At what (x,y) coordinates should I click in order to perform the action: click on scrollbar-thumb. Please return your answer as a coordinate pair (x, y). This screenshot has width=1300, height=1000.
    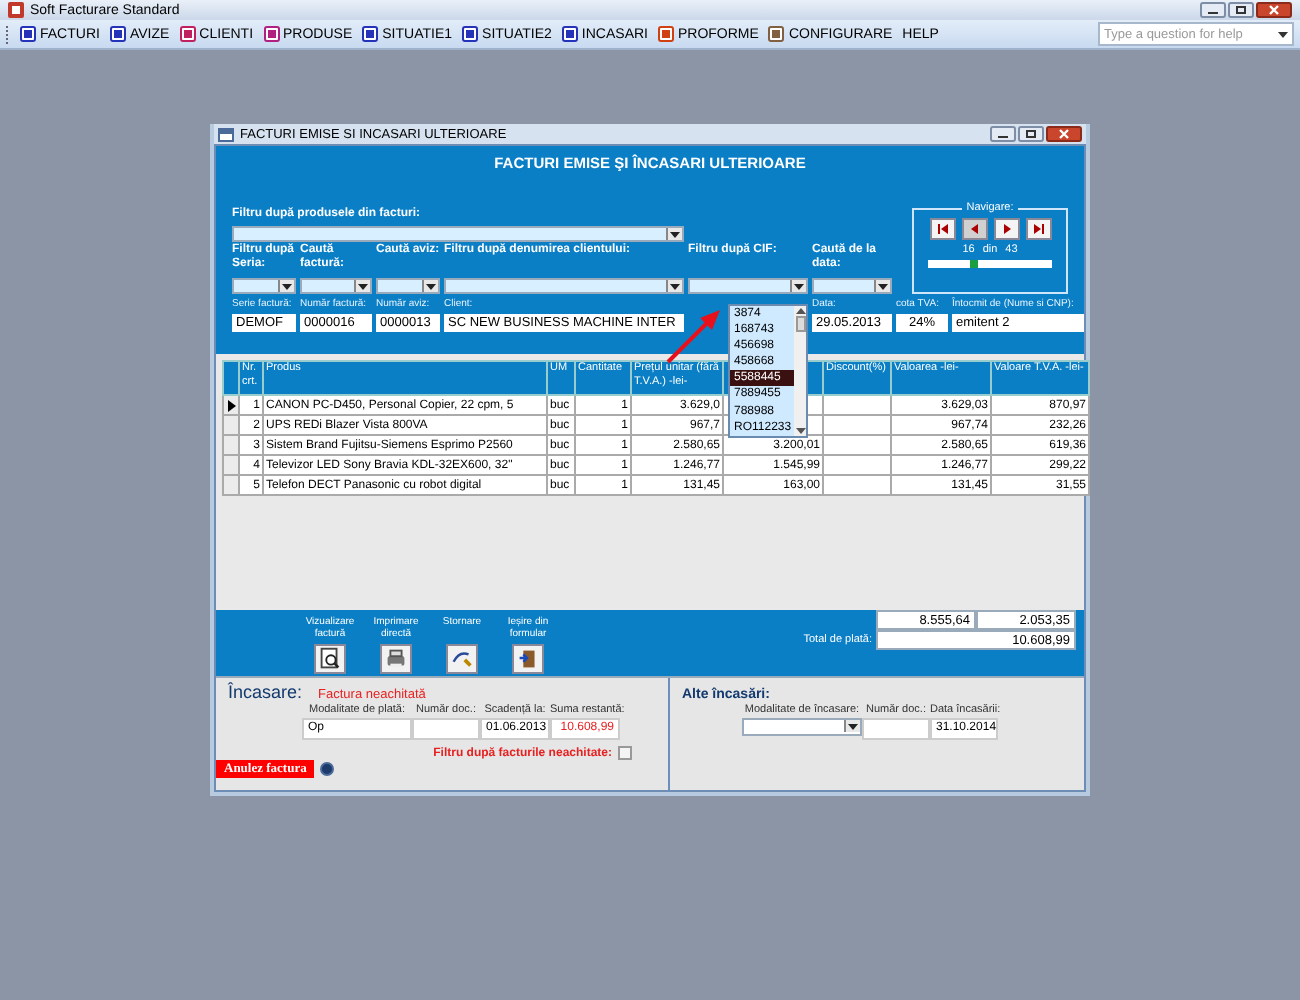
    Looking at the image, I should click on (800, 324).